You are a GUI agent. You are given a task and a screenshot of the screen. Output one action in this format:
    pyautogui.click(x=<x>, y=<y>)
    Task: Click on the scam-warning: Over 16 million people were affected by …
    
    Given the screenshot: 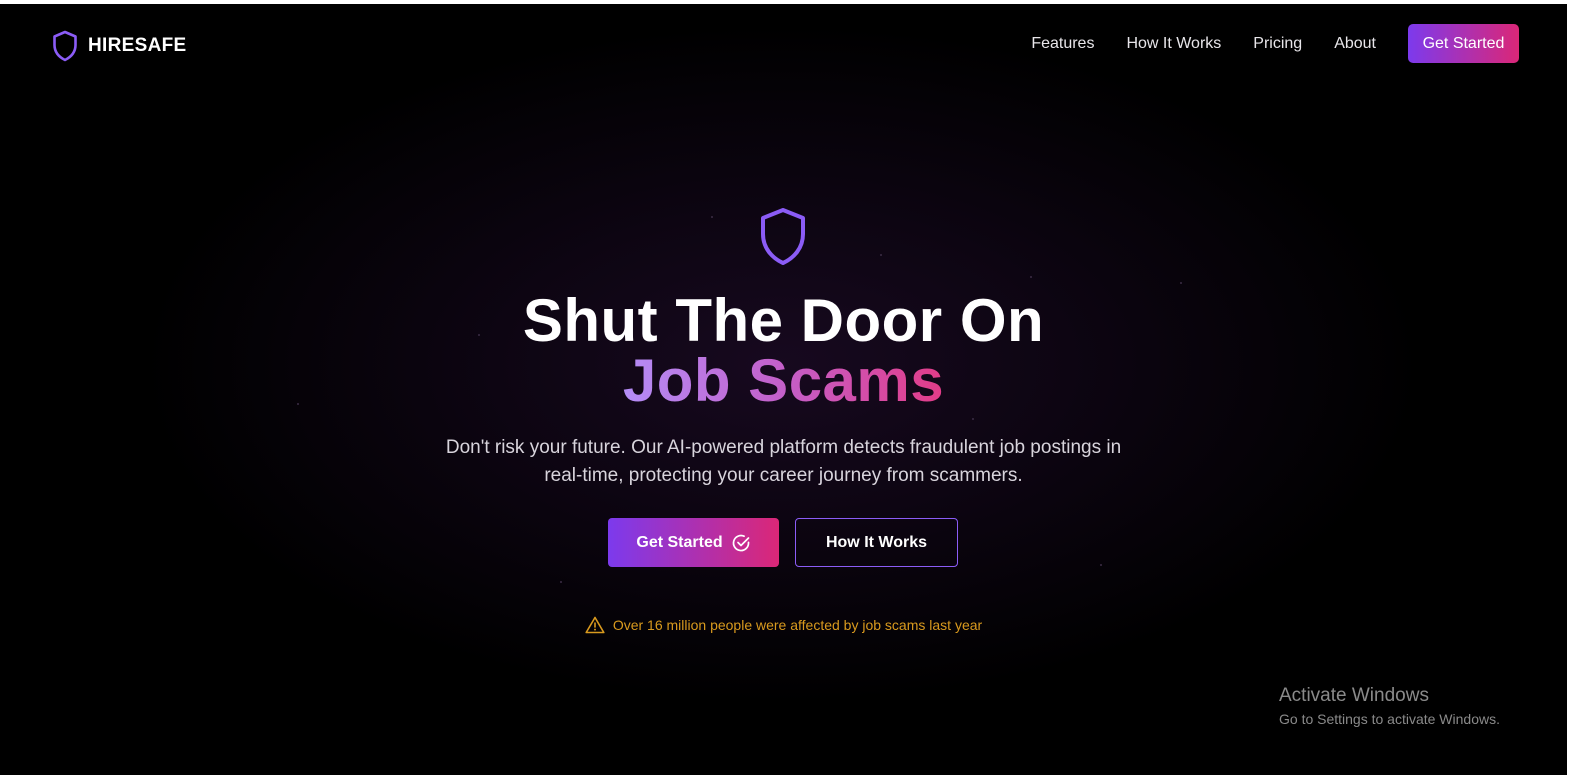 What is the action you would take?
    pyautogui.click(x=783, y=625)
    